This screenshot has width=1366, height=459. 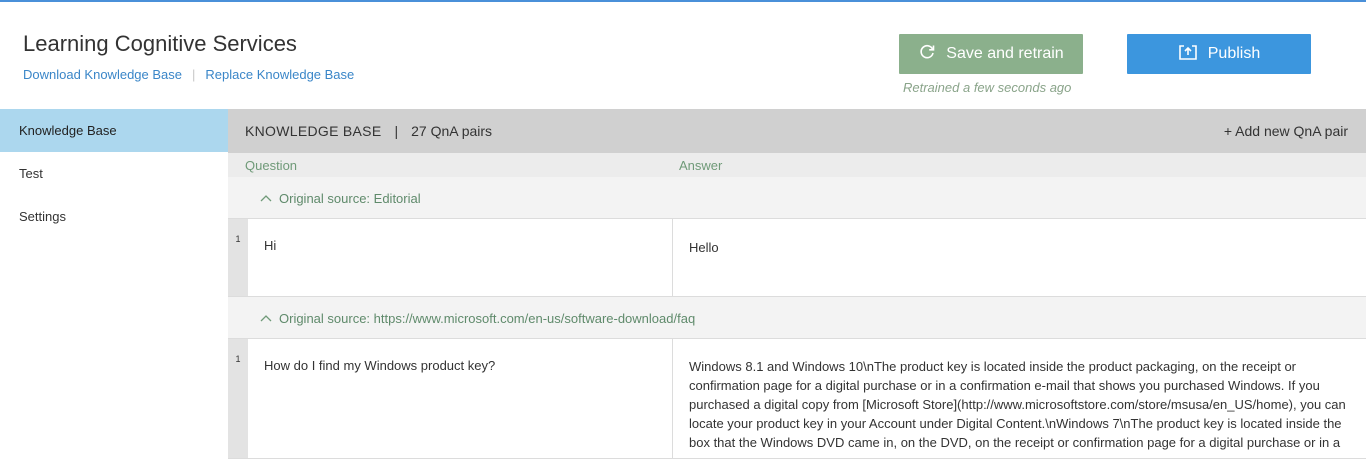 What do you see at coordinates (1005, 53) in the screenshot?
I see `save-retrain-label: Save and retrain` at bounding box center [1005, 53].